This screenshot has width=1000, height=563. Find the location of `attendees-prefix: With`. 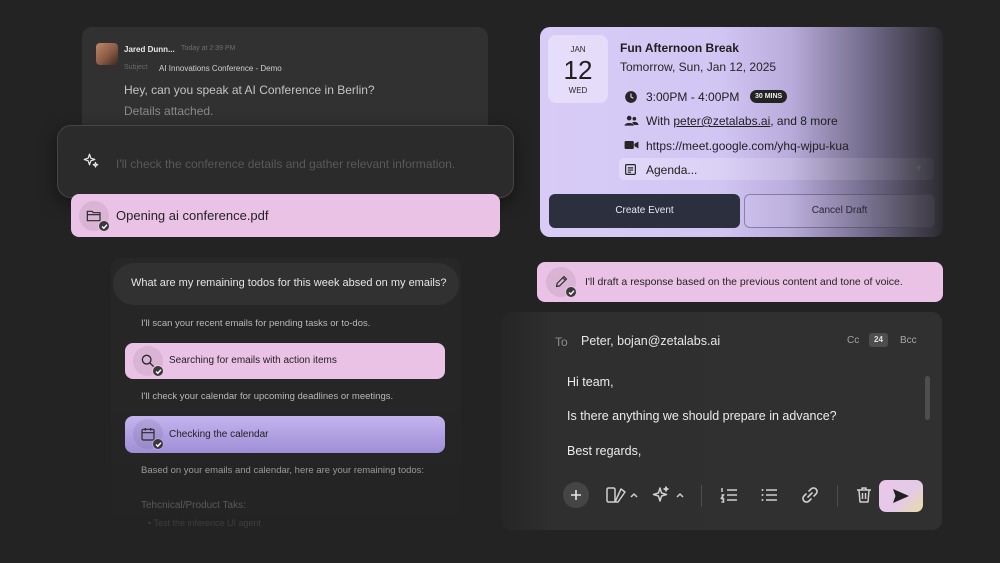

attendees-prefix: With is located at coordinates (660, 121).